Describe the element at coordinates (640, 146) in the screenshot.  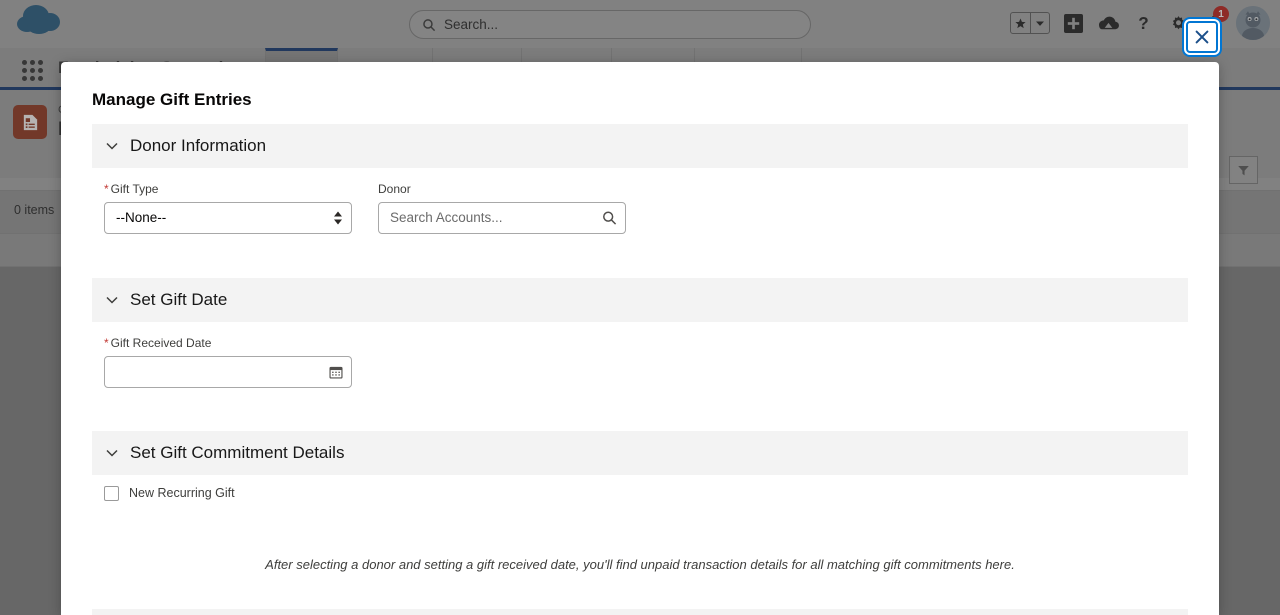
I see `section-header-donor-information: Donor Information` at that location.